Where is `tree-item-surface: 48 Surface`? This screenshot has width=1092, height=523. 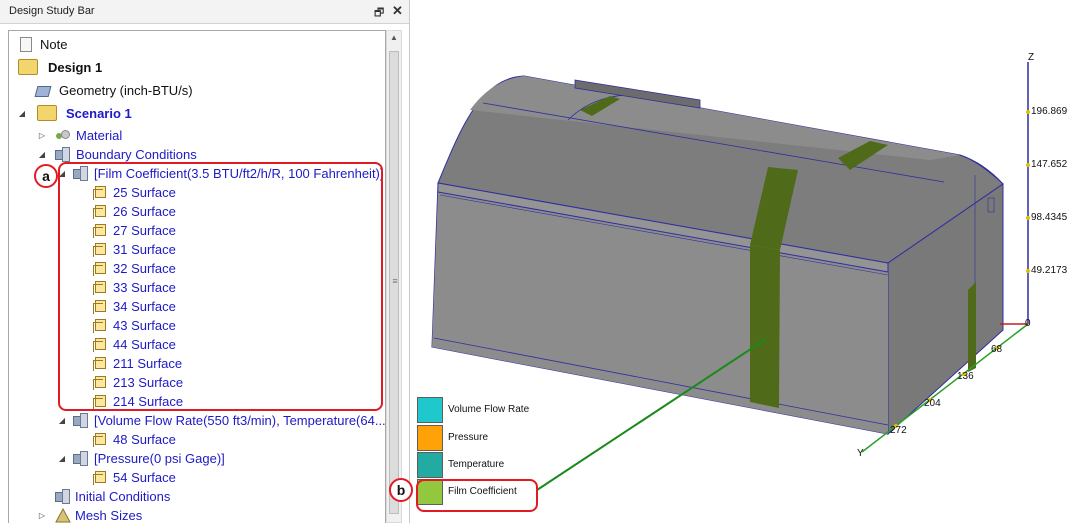
tree-item-surface: 48 Surface is located at coordinates (189, 439).